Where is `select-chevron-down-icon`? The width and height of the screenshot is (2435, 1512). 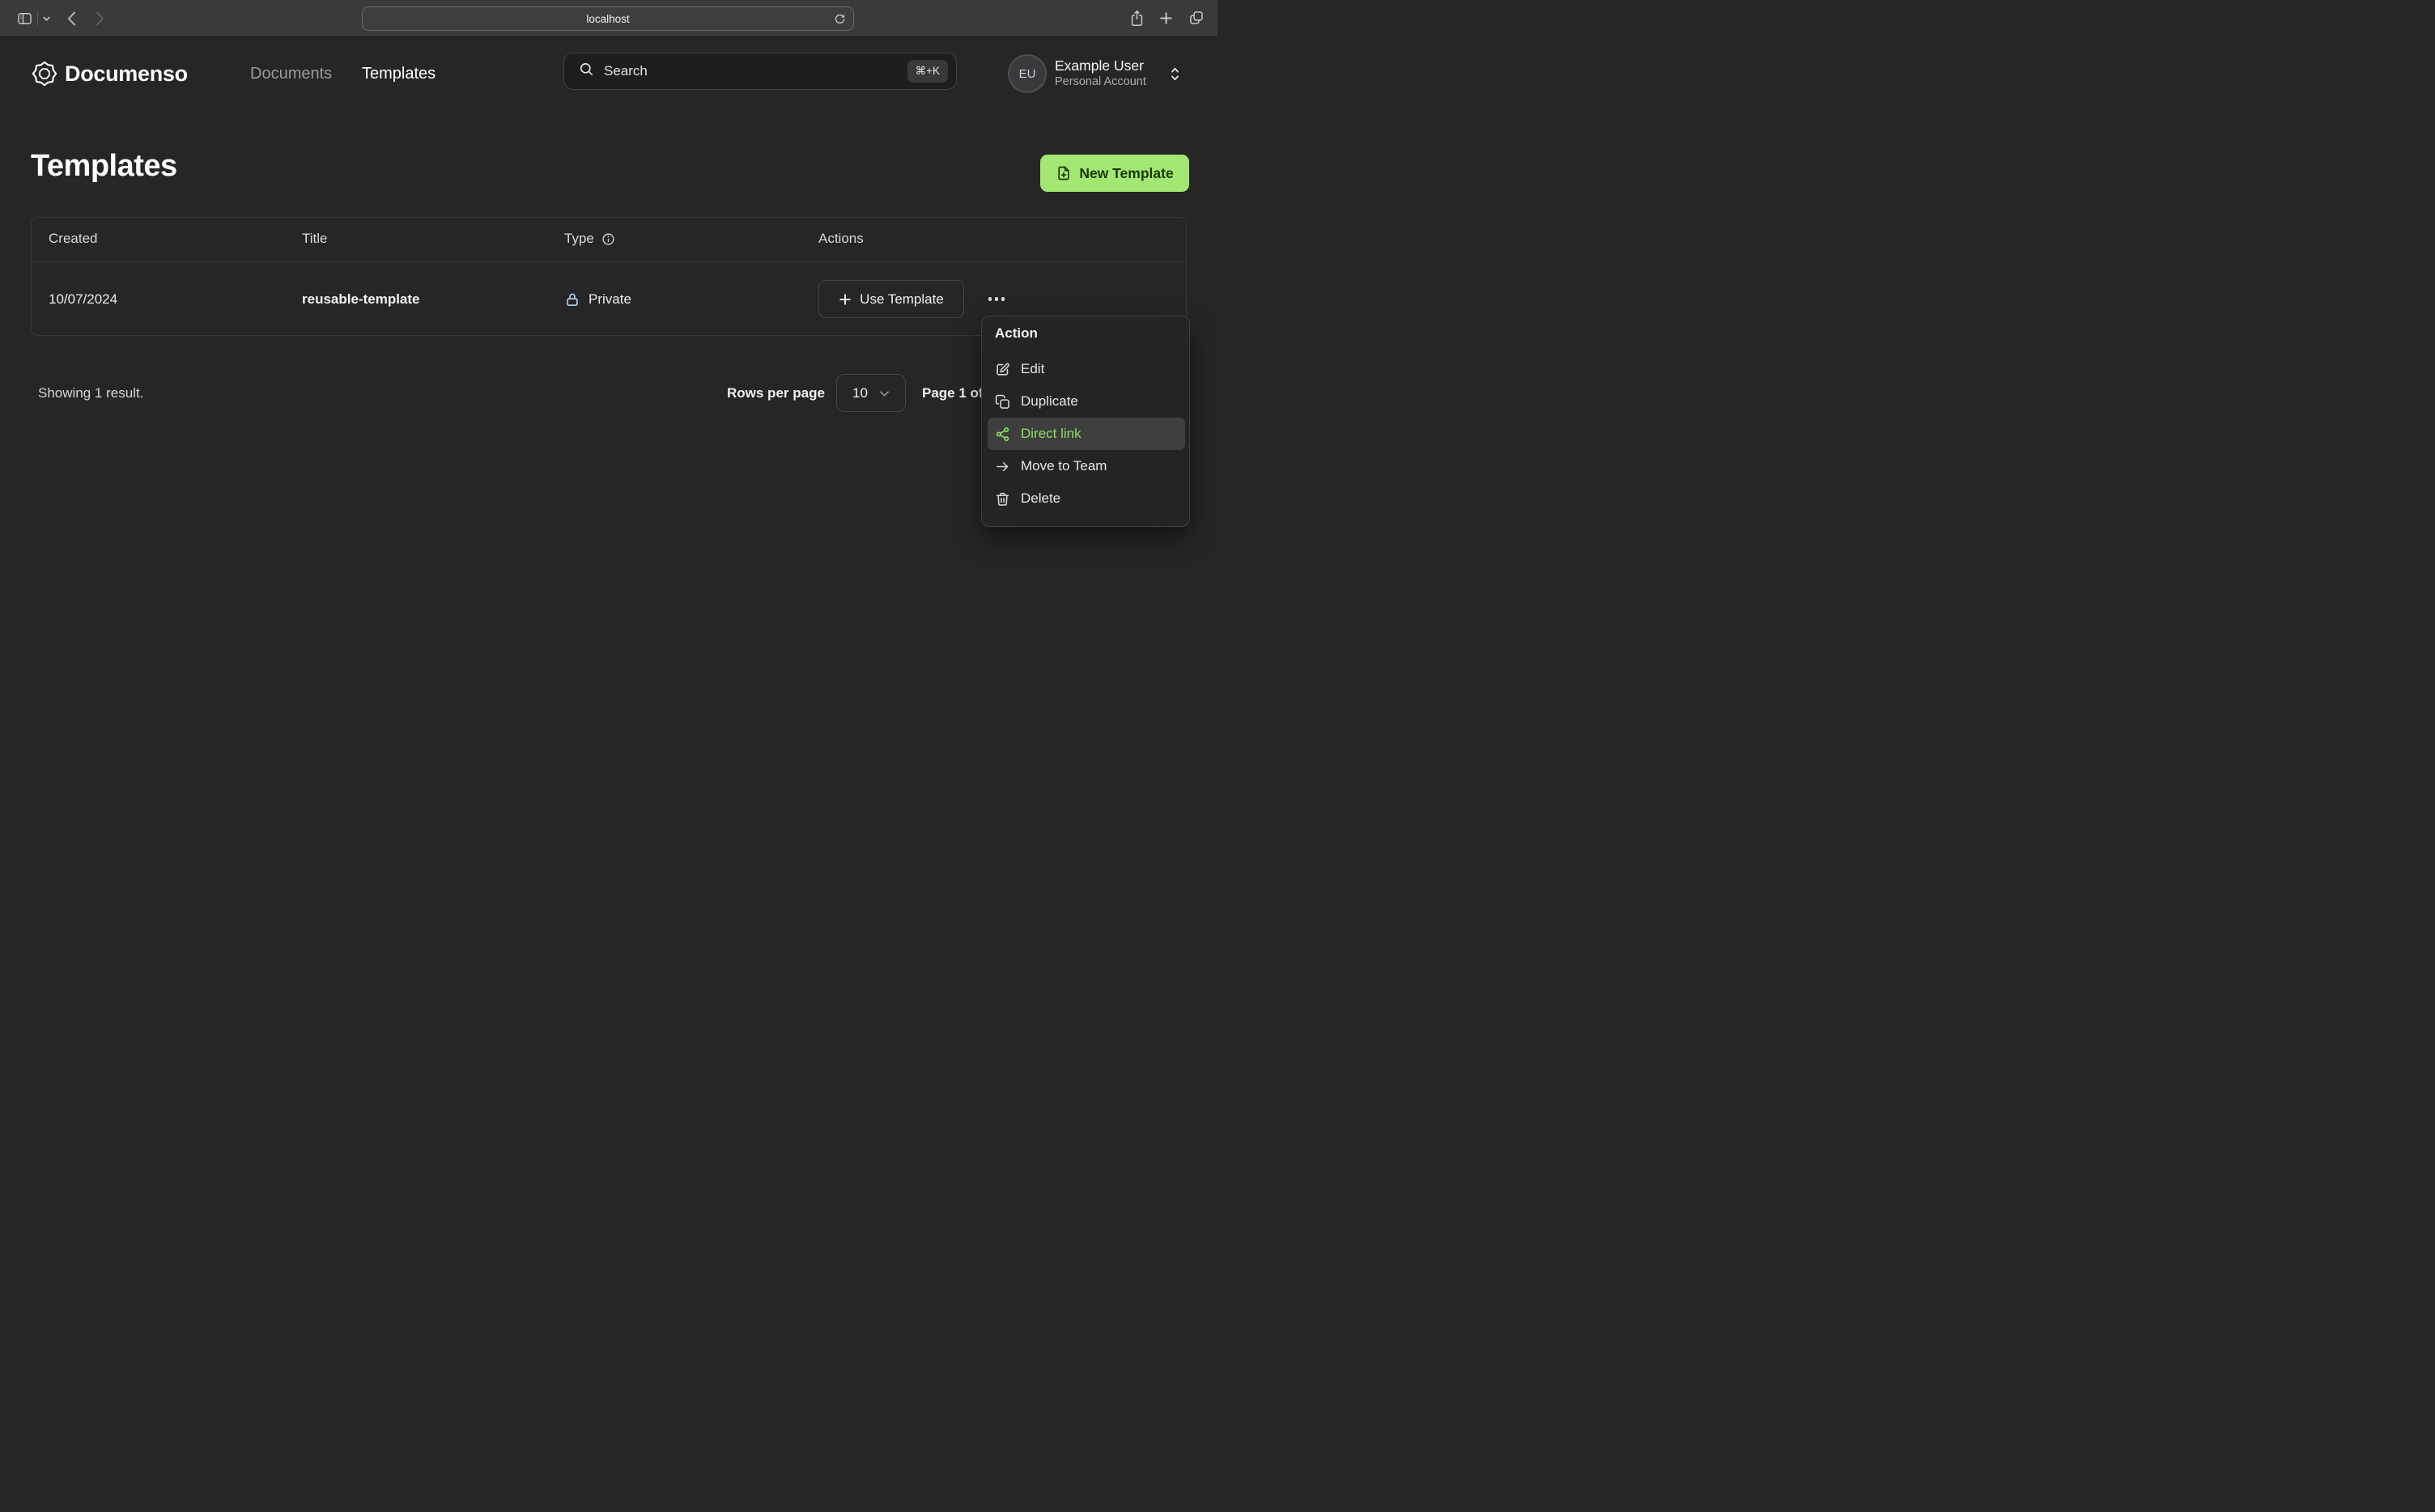 select-chevron-down-icon is located at coordinates (885, 393).